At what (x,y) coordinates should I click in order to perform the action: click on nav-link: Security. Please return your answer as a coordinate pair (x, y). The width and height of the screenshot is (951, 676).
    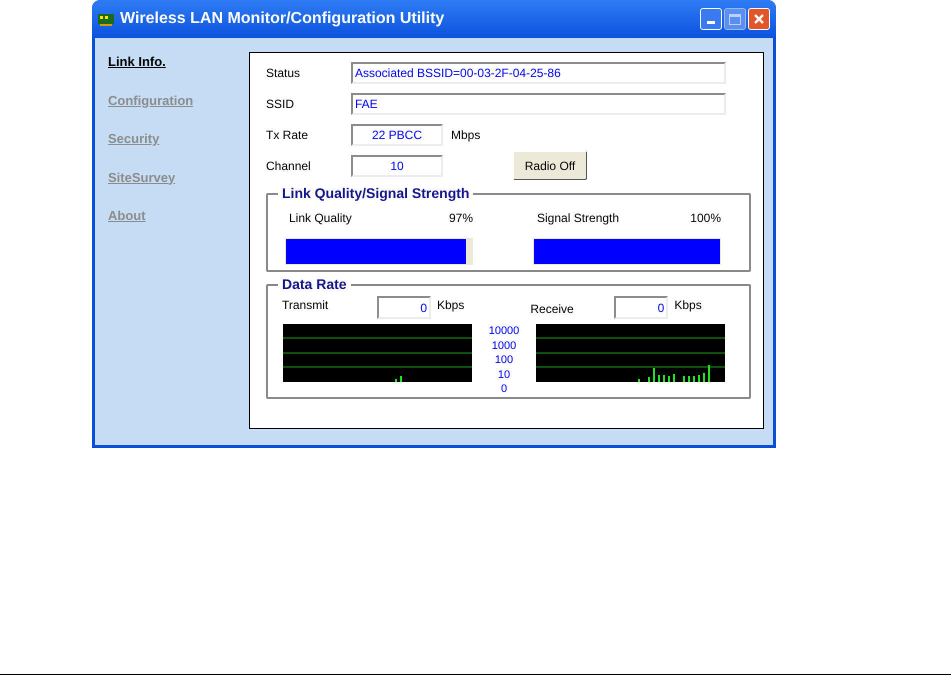
    Looking at the image, I should click on (134, 138).